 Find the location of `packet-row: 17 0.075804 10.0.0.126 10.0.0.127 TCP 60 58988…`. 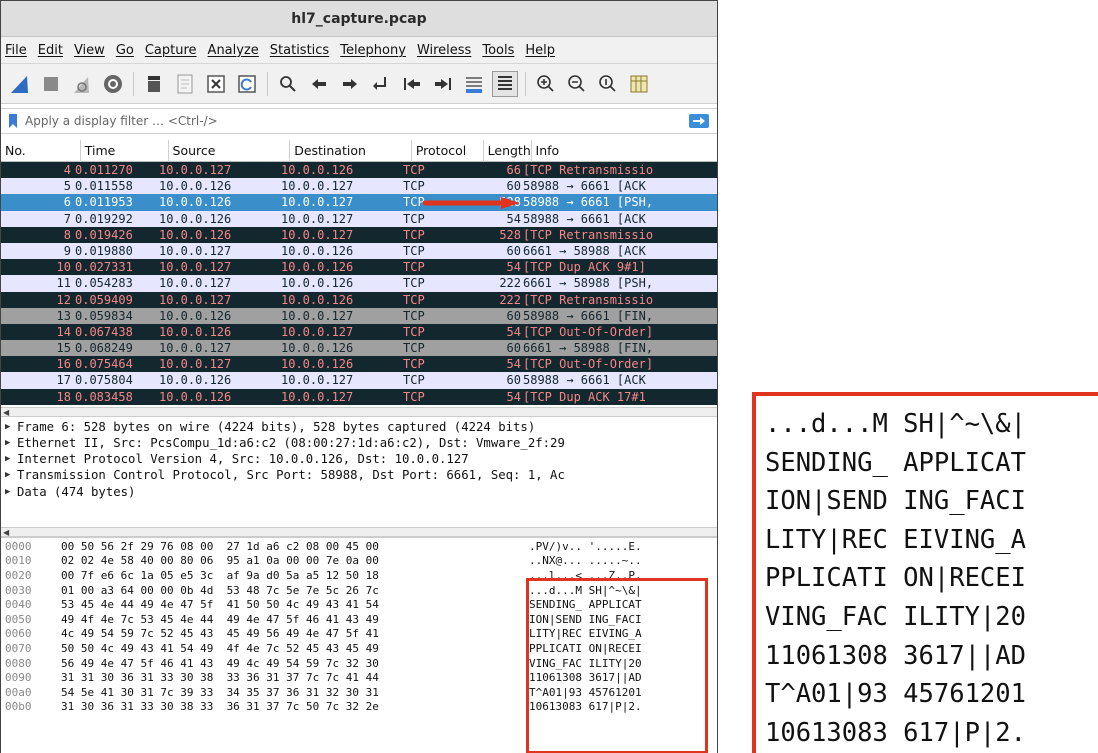

packet-row: 17 0.075804 10.0.0.126 10.0.0.127 TCP 60 58988… is located at coordinates (359, 380).